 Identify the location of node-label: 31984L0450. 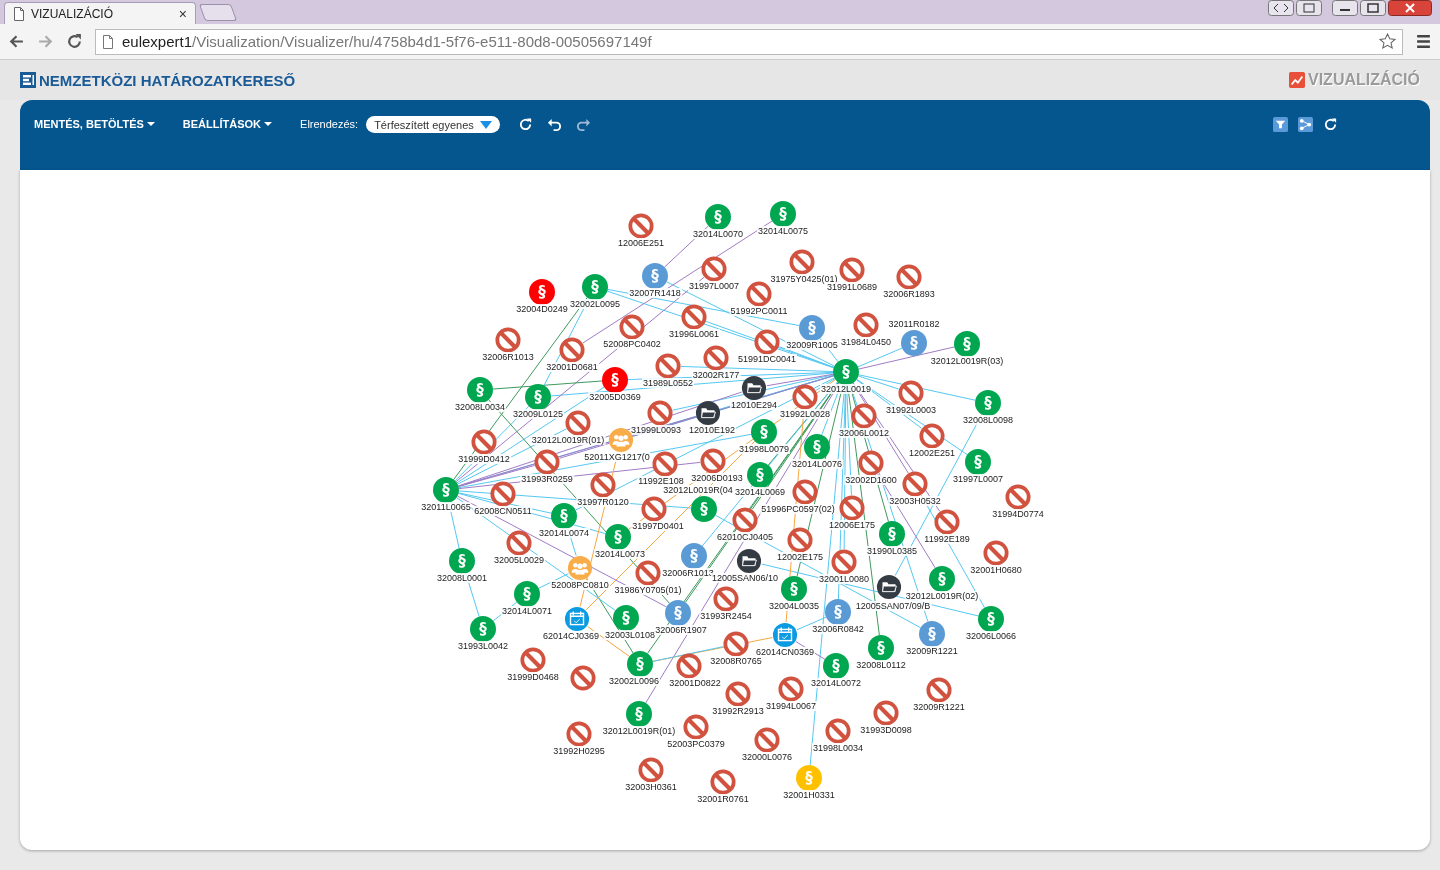
(866, 342).